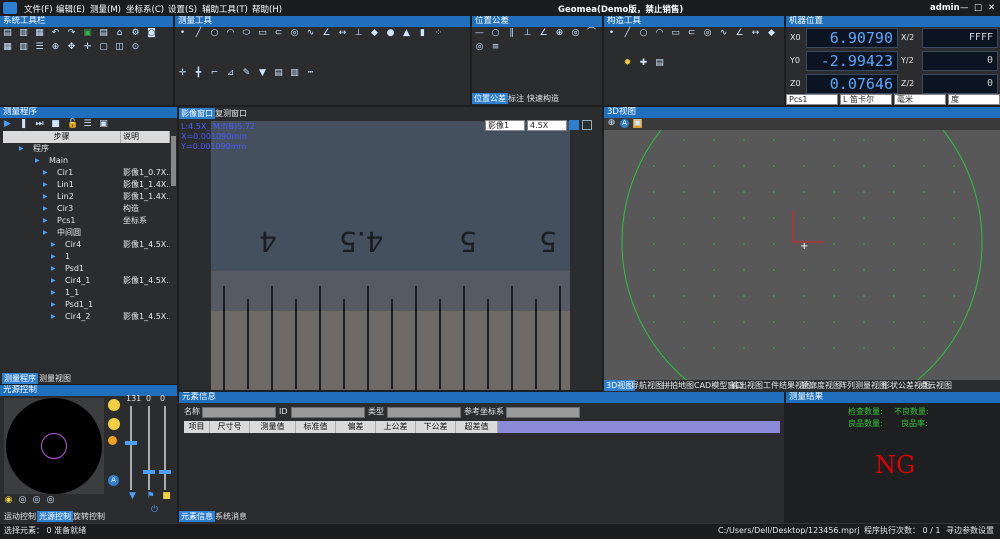 The image size is (1000, 539). I want to click on concentric-icon: ◎, so click(575, 33).